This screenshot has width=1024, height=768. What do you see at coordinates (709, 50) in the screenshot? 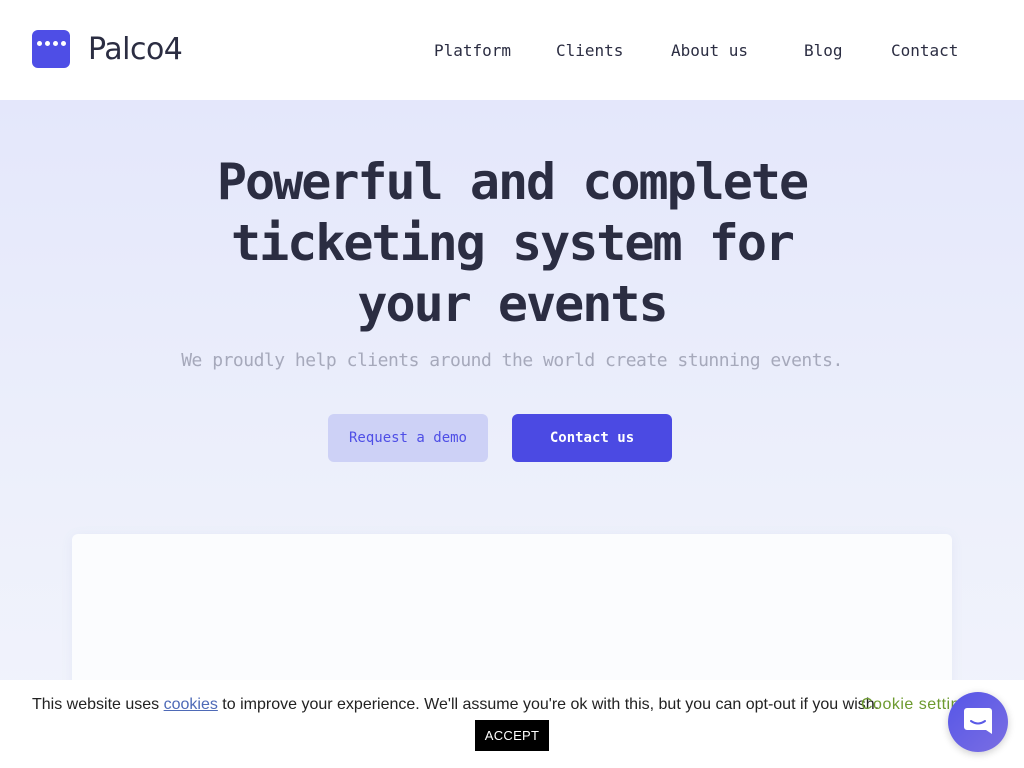
I see `nav-item-about-us: About us` at bounding box center [709, 50].